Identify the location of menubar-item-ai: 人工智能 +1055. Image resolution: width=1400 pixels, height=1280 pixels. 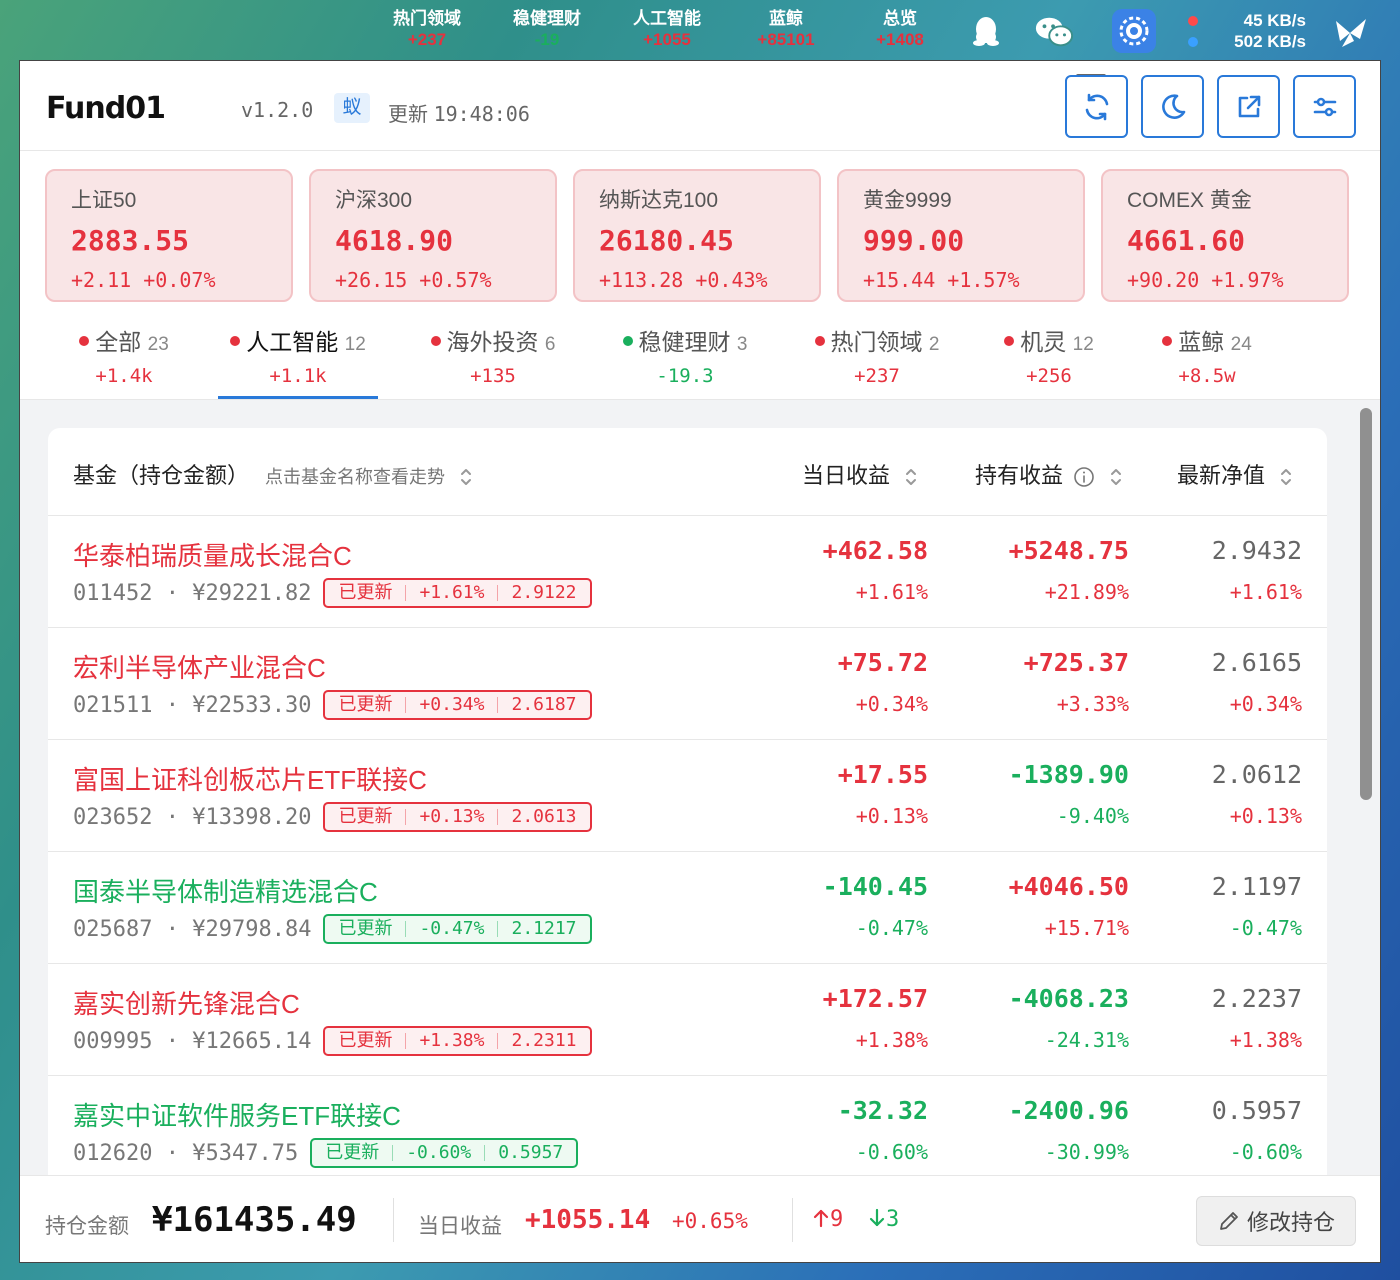
(667, 29).